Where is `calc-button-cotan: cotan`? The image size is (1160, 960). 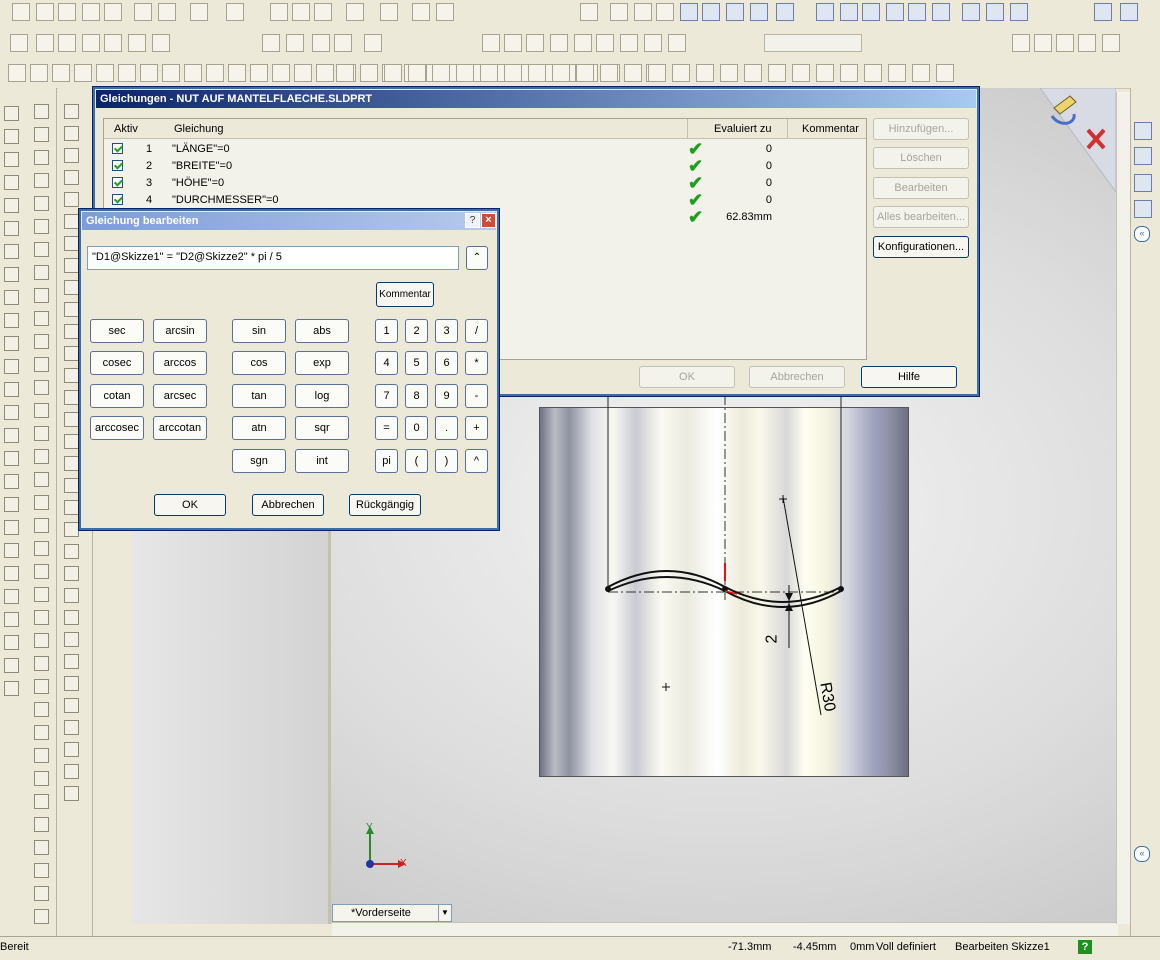
calc-button-cotan: cotan is located at coordinates (117, 396).